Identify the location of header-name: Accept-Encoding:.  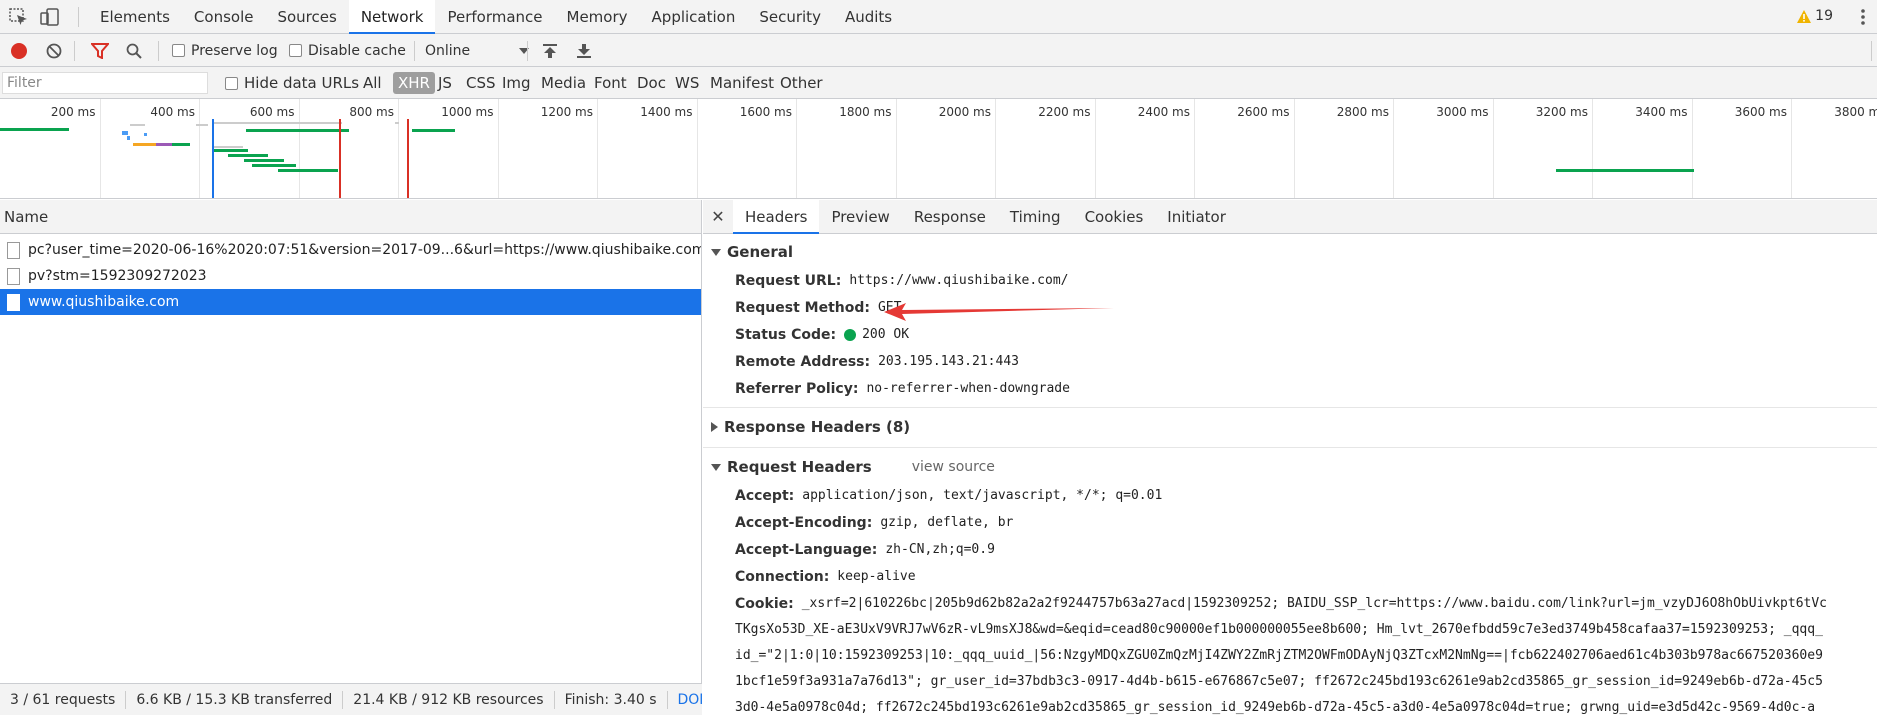
(804, 522).